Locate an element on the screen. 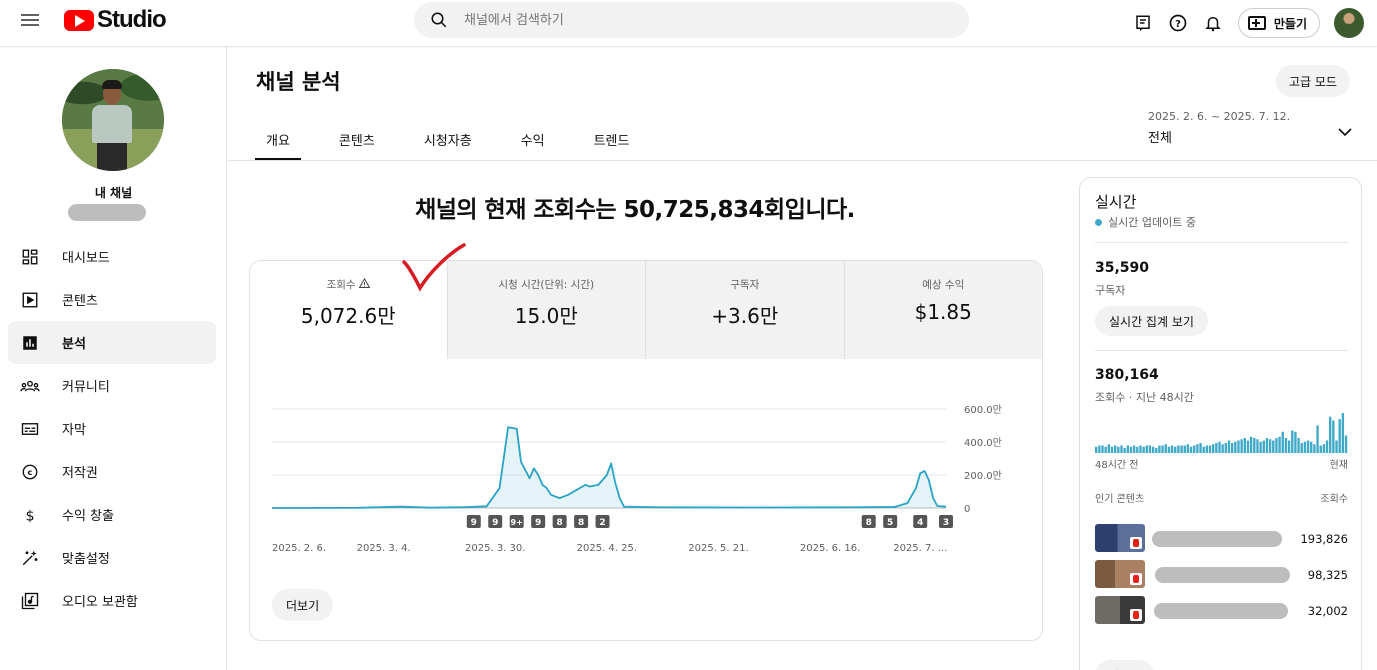  video-publish-marker-label: 9+ is located at coordinates (517, 522).